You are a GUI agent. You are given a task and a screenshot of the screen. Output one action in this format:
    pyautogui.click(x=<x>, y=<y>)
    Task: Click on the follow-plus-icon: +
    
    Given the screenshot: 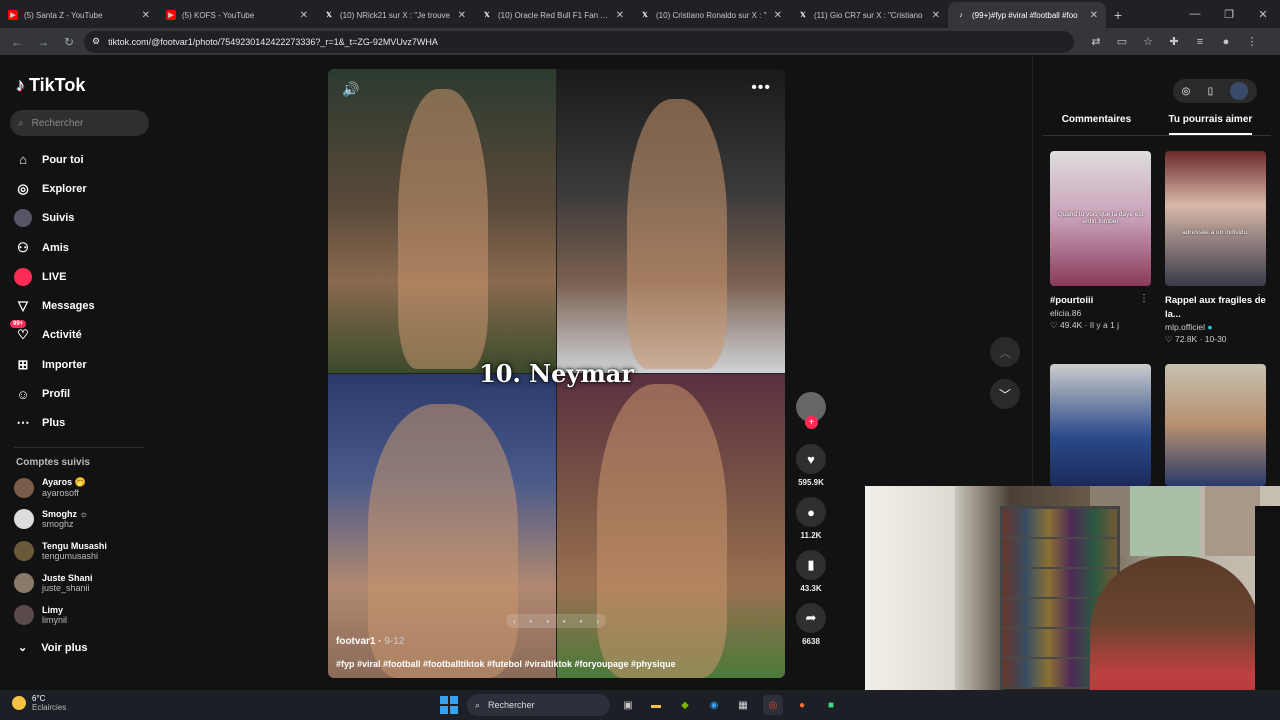 What is the action you would take?
    pyautogui.click(x=811, y=422)
    